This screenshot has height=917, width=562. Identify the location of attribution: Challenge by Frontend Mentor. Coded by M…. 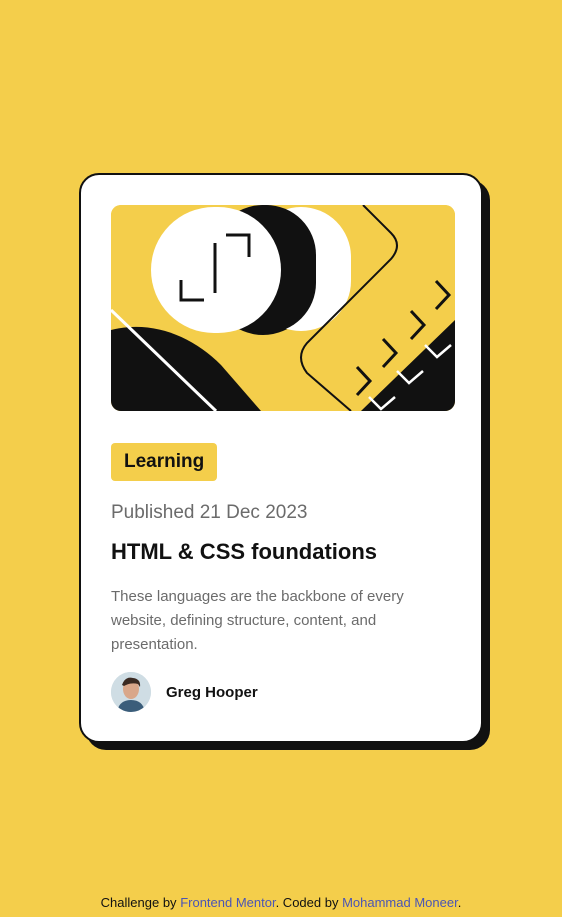
(281, 902).